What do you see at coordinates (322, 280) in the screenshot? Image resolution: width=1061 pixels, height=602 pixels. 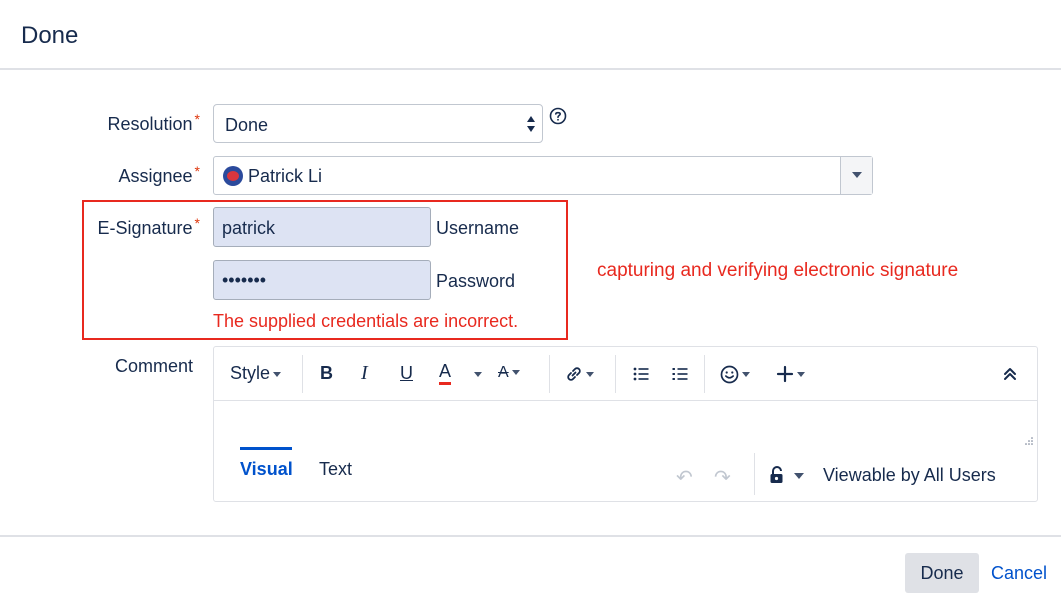 I see `password-field: •••••••` at bounding box center [322, 280].